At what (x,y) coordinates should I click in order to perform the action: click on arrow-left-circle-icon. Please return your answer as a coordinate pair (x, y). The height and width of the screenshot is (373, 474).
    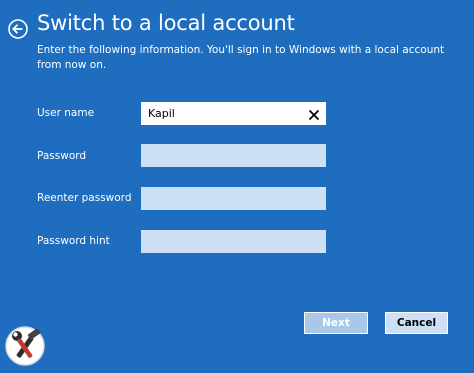
    Looking at the image, I should click on (18, 29).